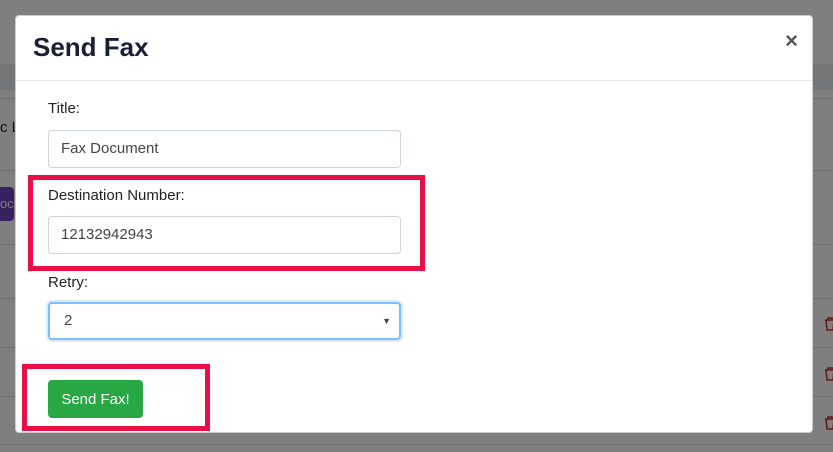 The width and height of the screenshot is (833, 452). What do you see at coordinates (414, 48) in the screenshot?
I see `modal-header: Send Fax ×` at bounding box center [414, 48].